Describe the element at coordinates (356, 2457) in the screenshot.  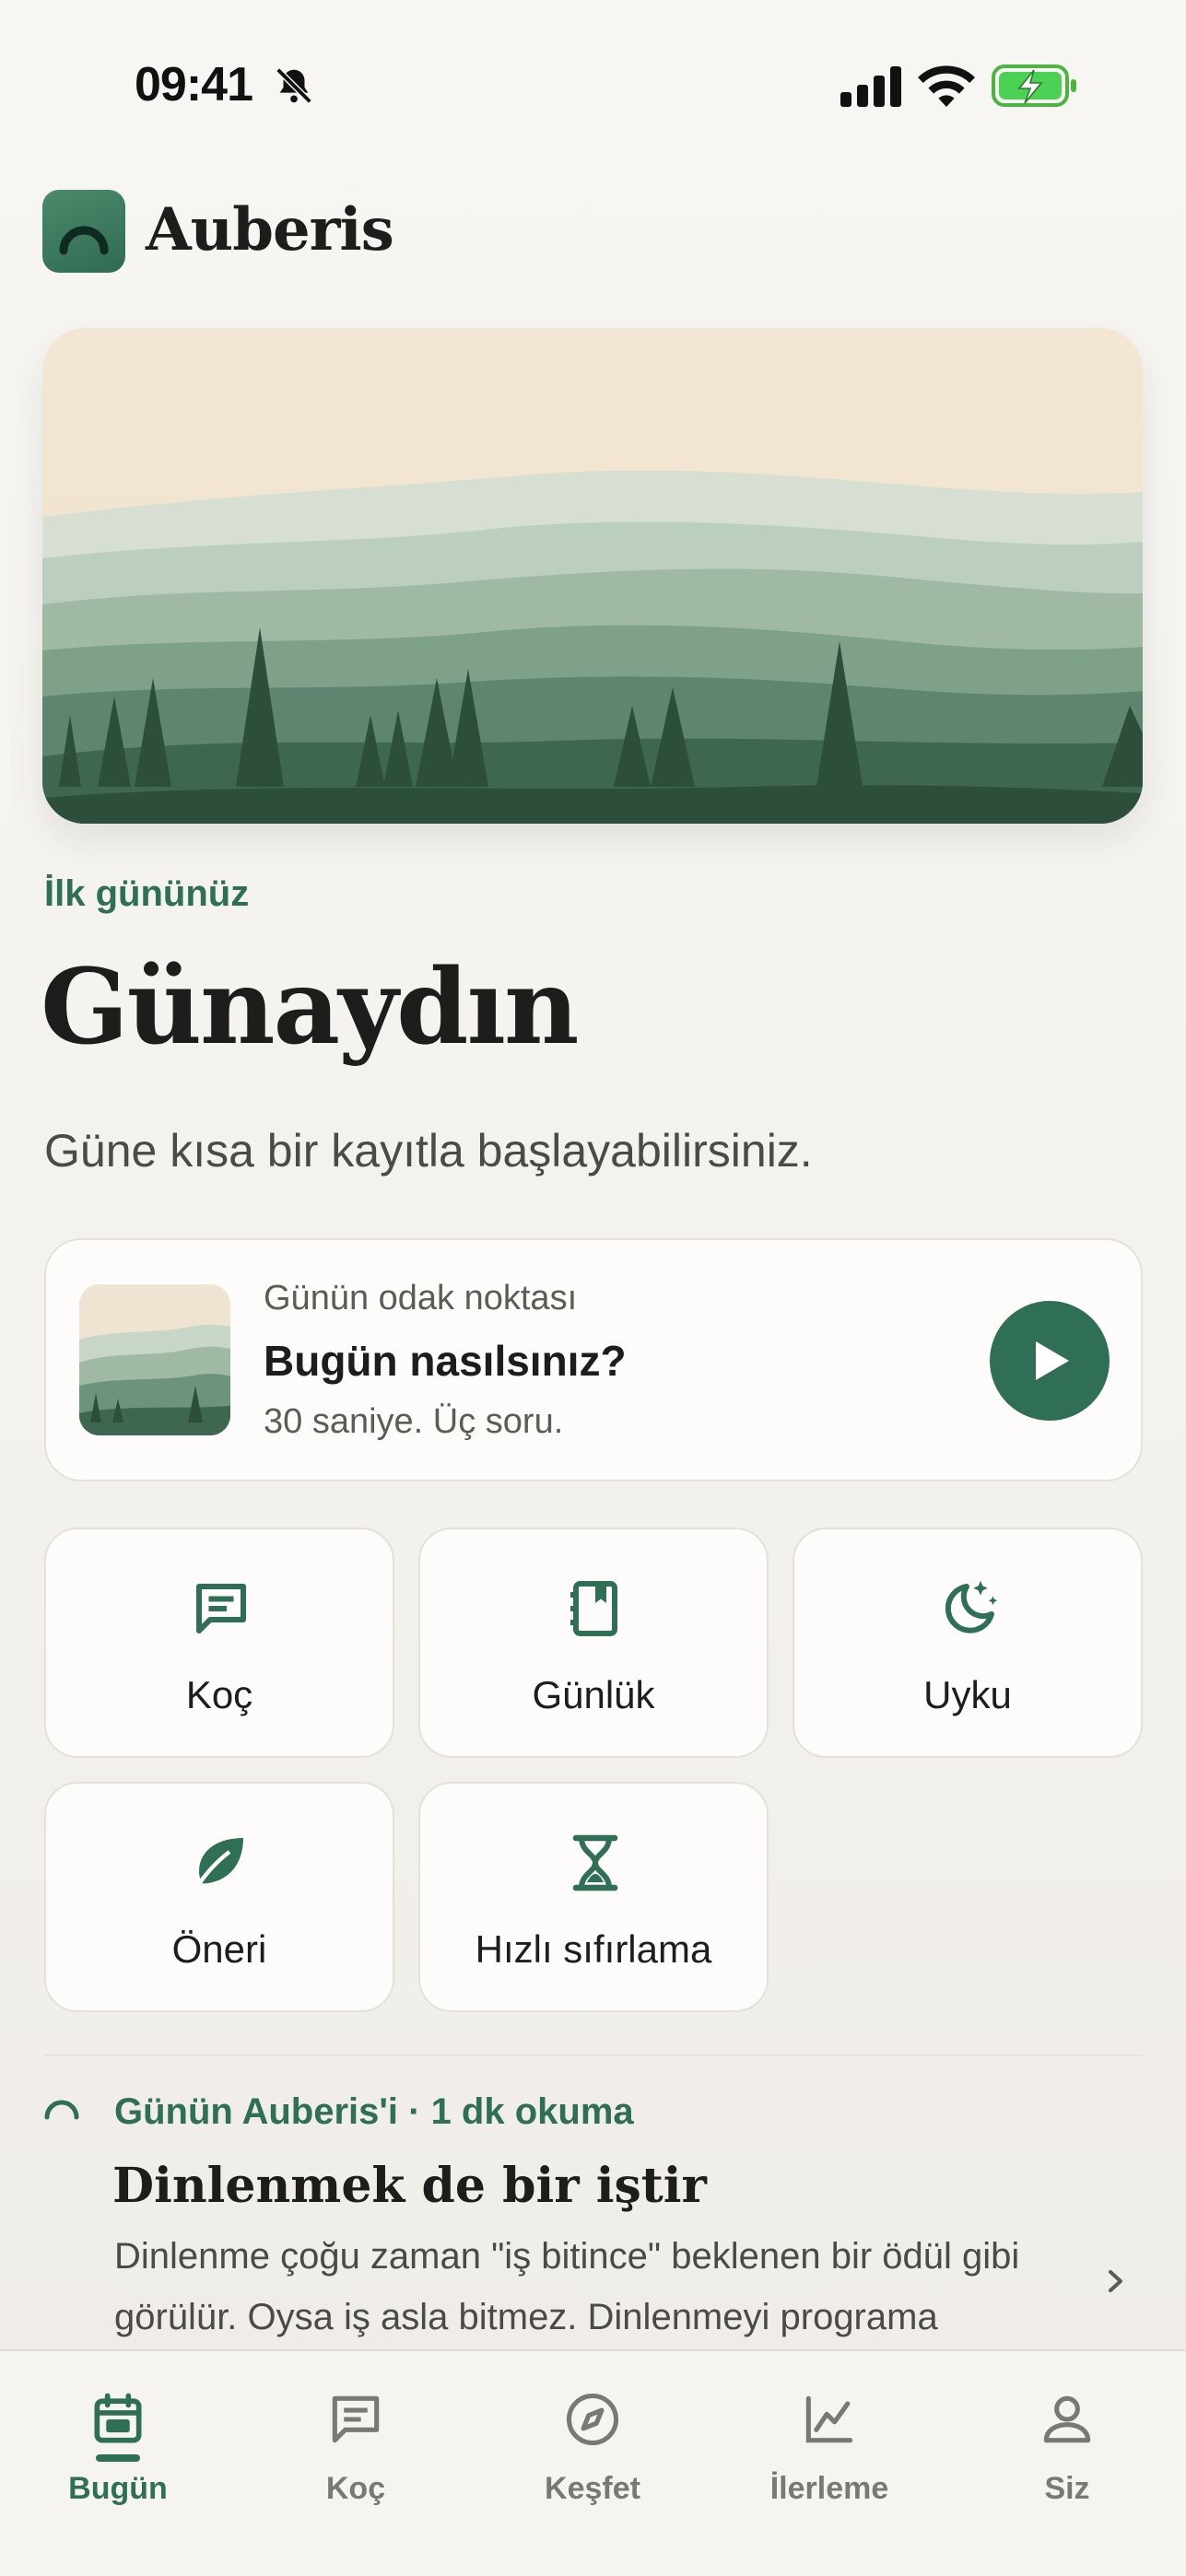
I see `tab-coach: Koç` at that location.